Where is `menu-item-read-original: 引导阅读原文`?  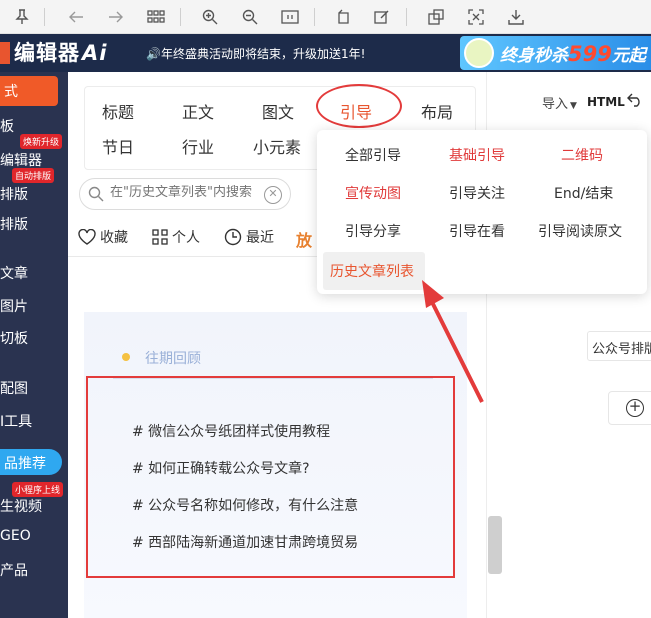
menu-item-read-original: 引导阅读原文 is located at coordinates (580, 231).